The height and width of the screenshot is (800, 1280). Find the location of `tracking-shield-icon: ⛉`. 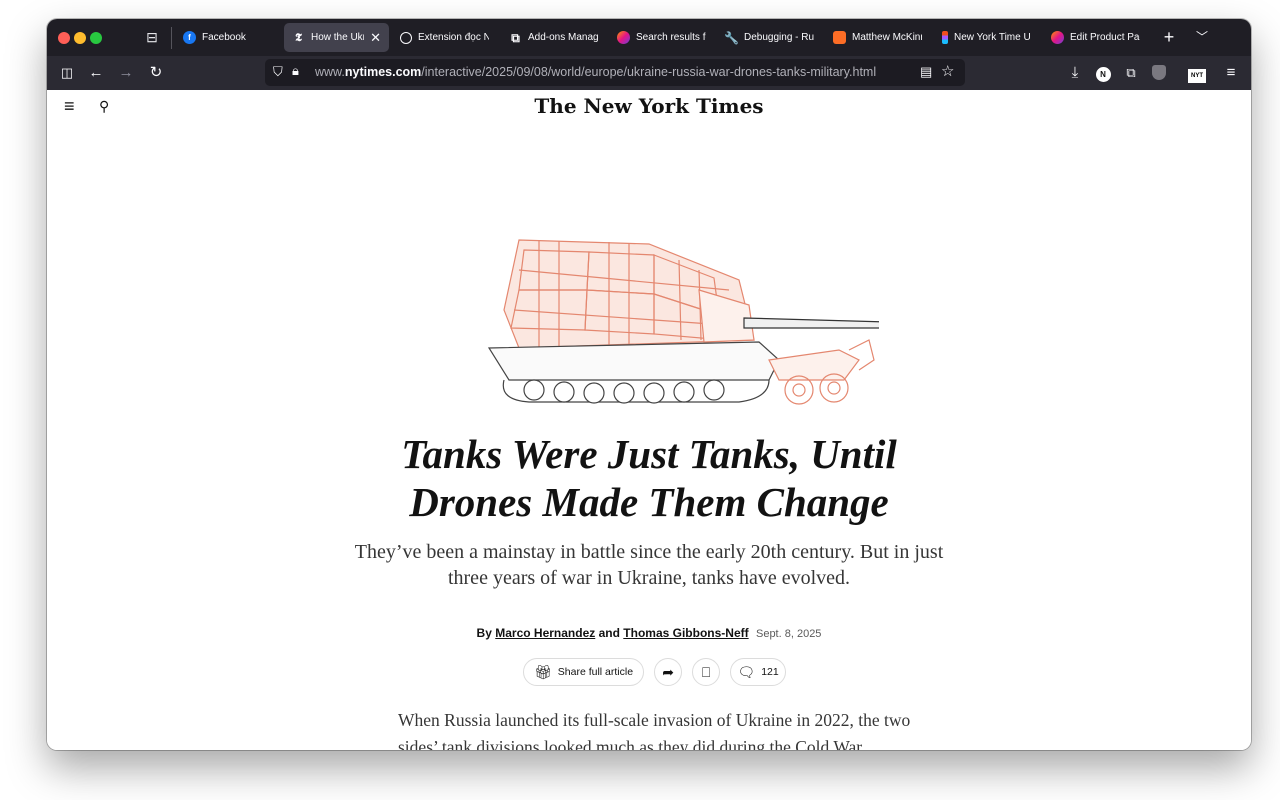

tracking-shield-icon: ⛉ is located at coordinates (278, 72).